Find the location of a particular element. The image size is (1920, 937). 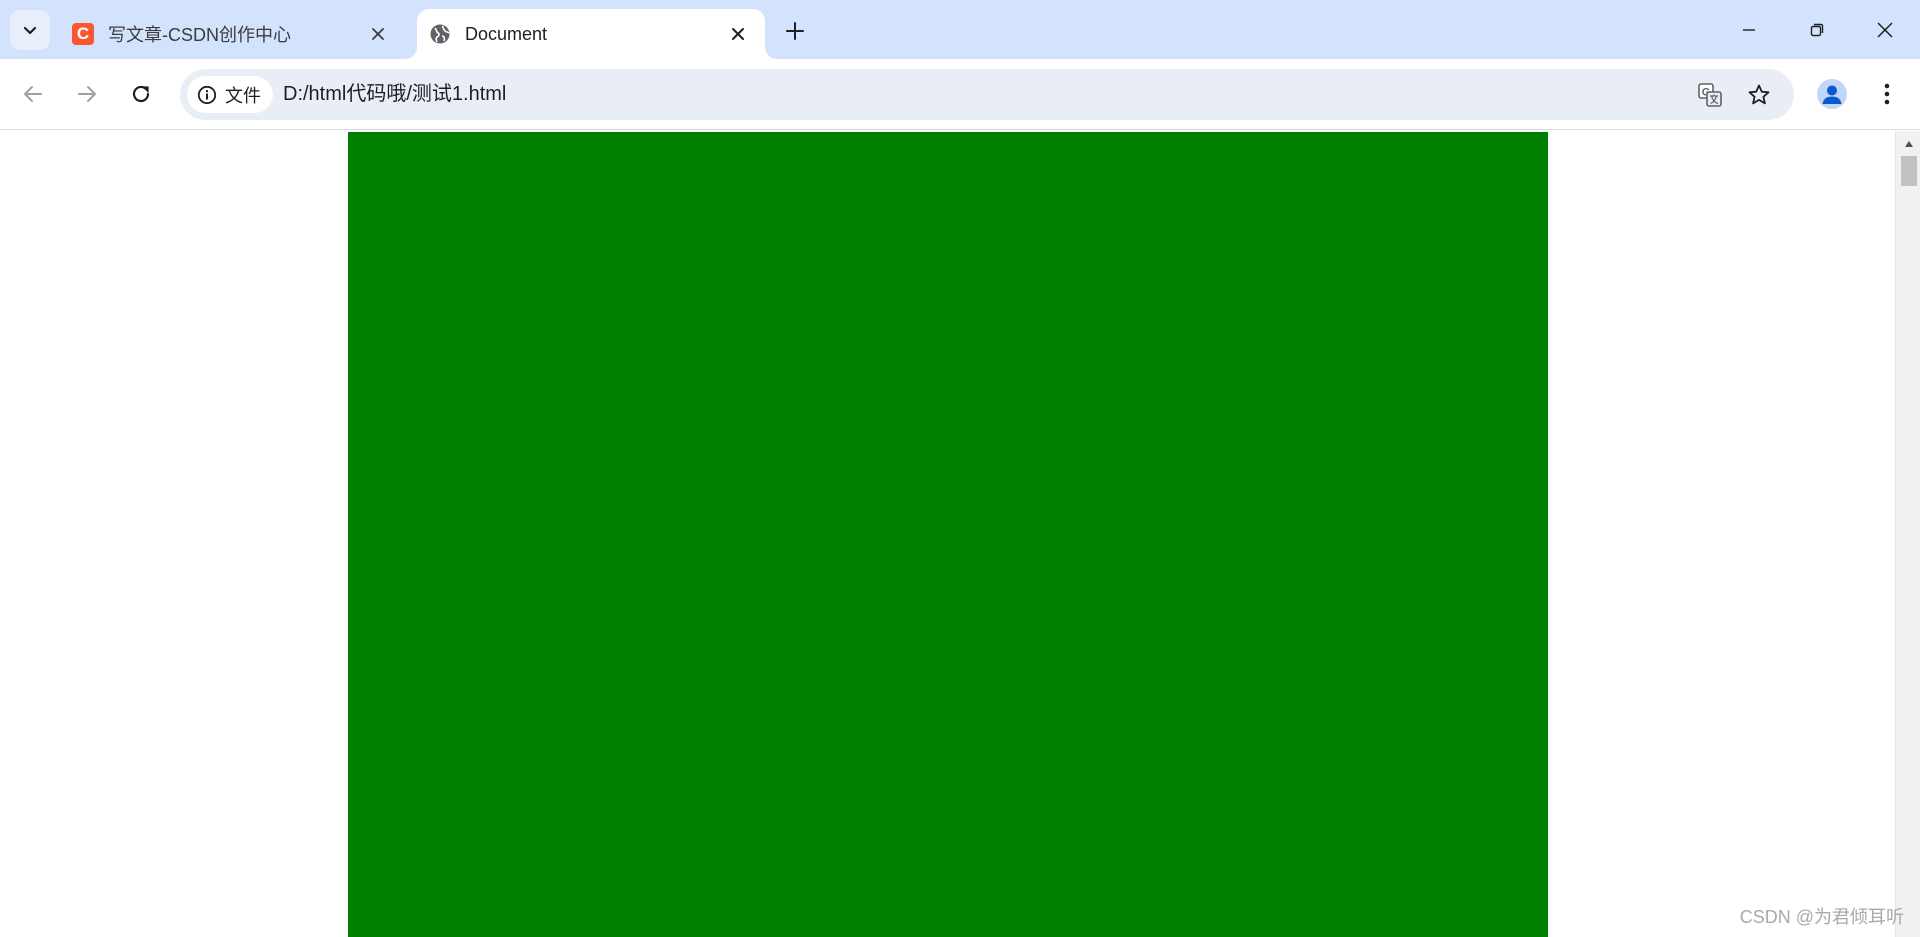

bookmark-button is located at coordinates (1759, 95).